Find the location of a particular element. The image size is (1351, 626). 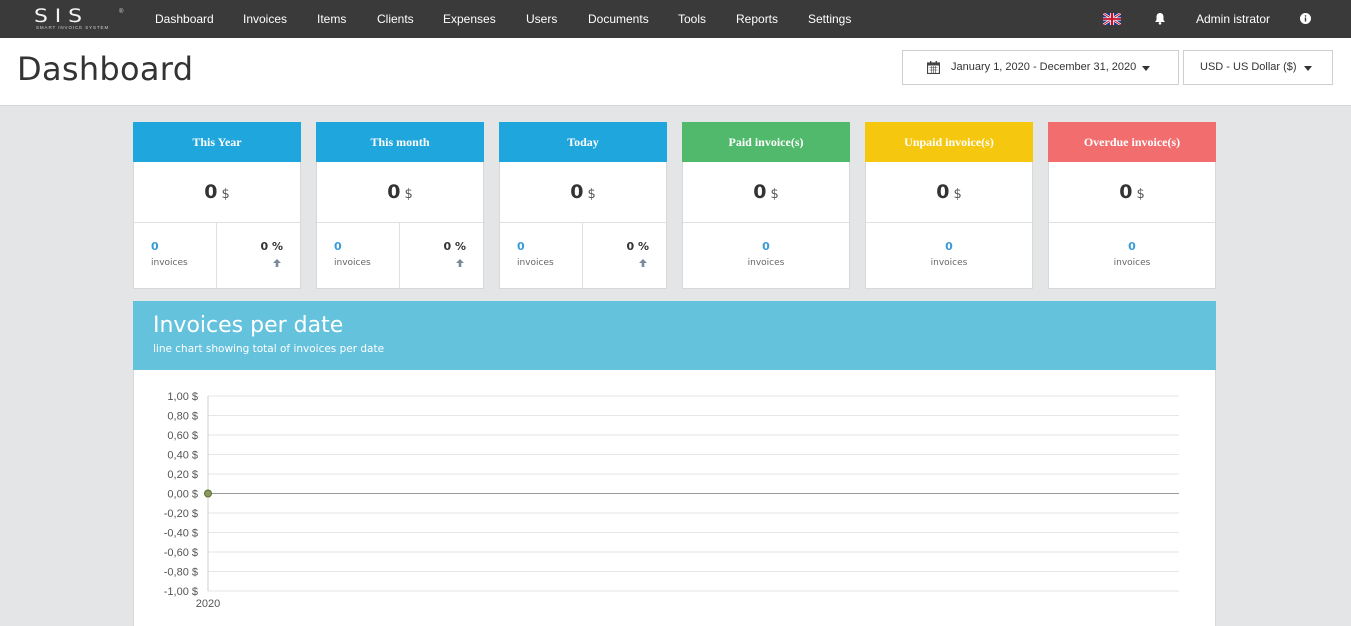

nav-clients: Clients is located at coordinates (395, 19).